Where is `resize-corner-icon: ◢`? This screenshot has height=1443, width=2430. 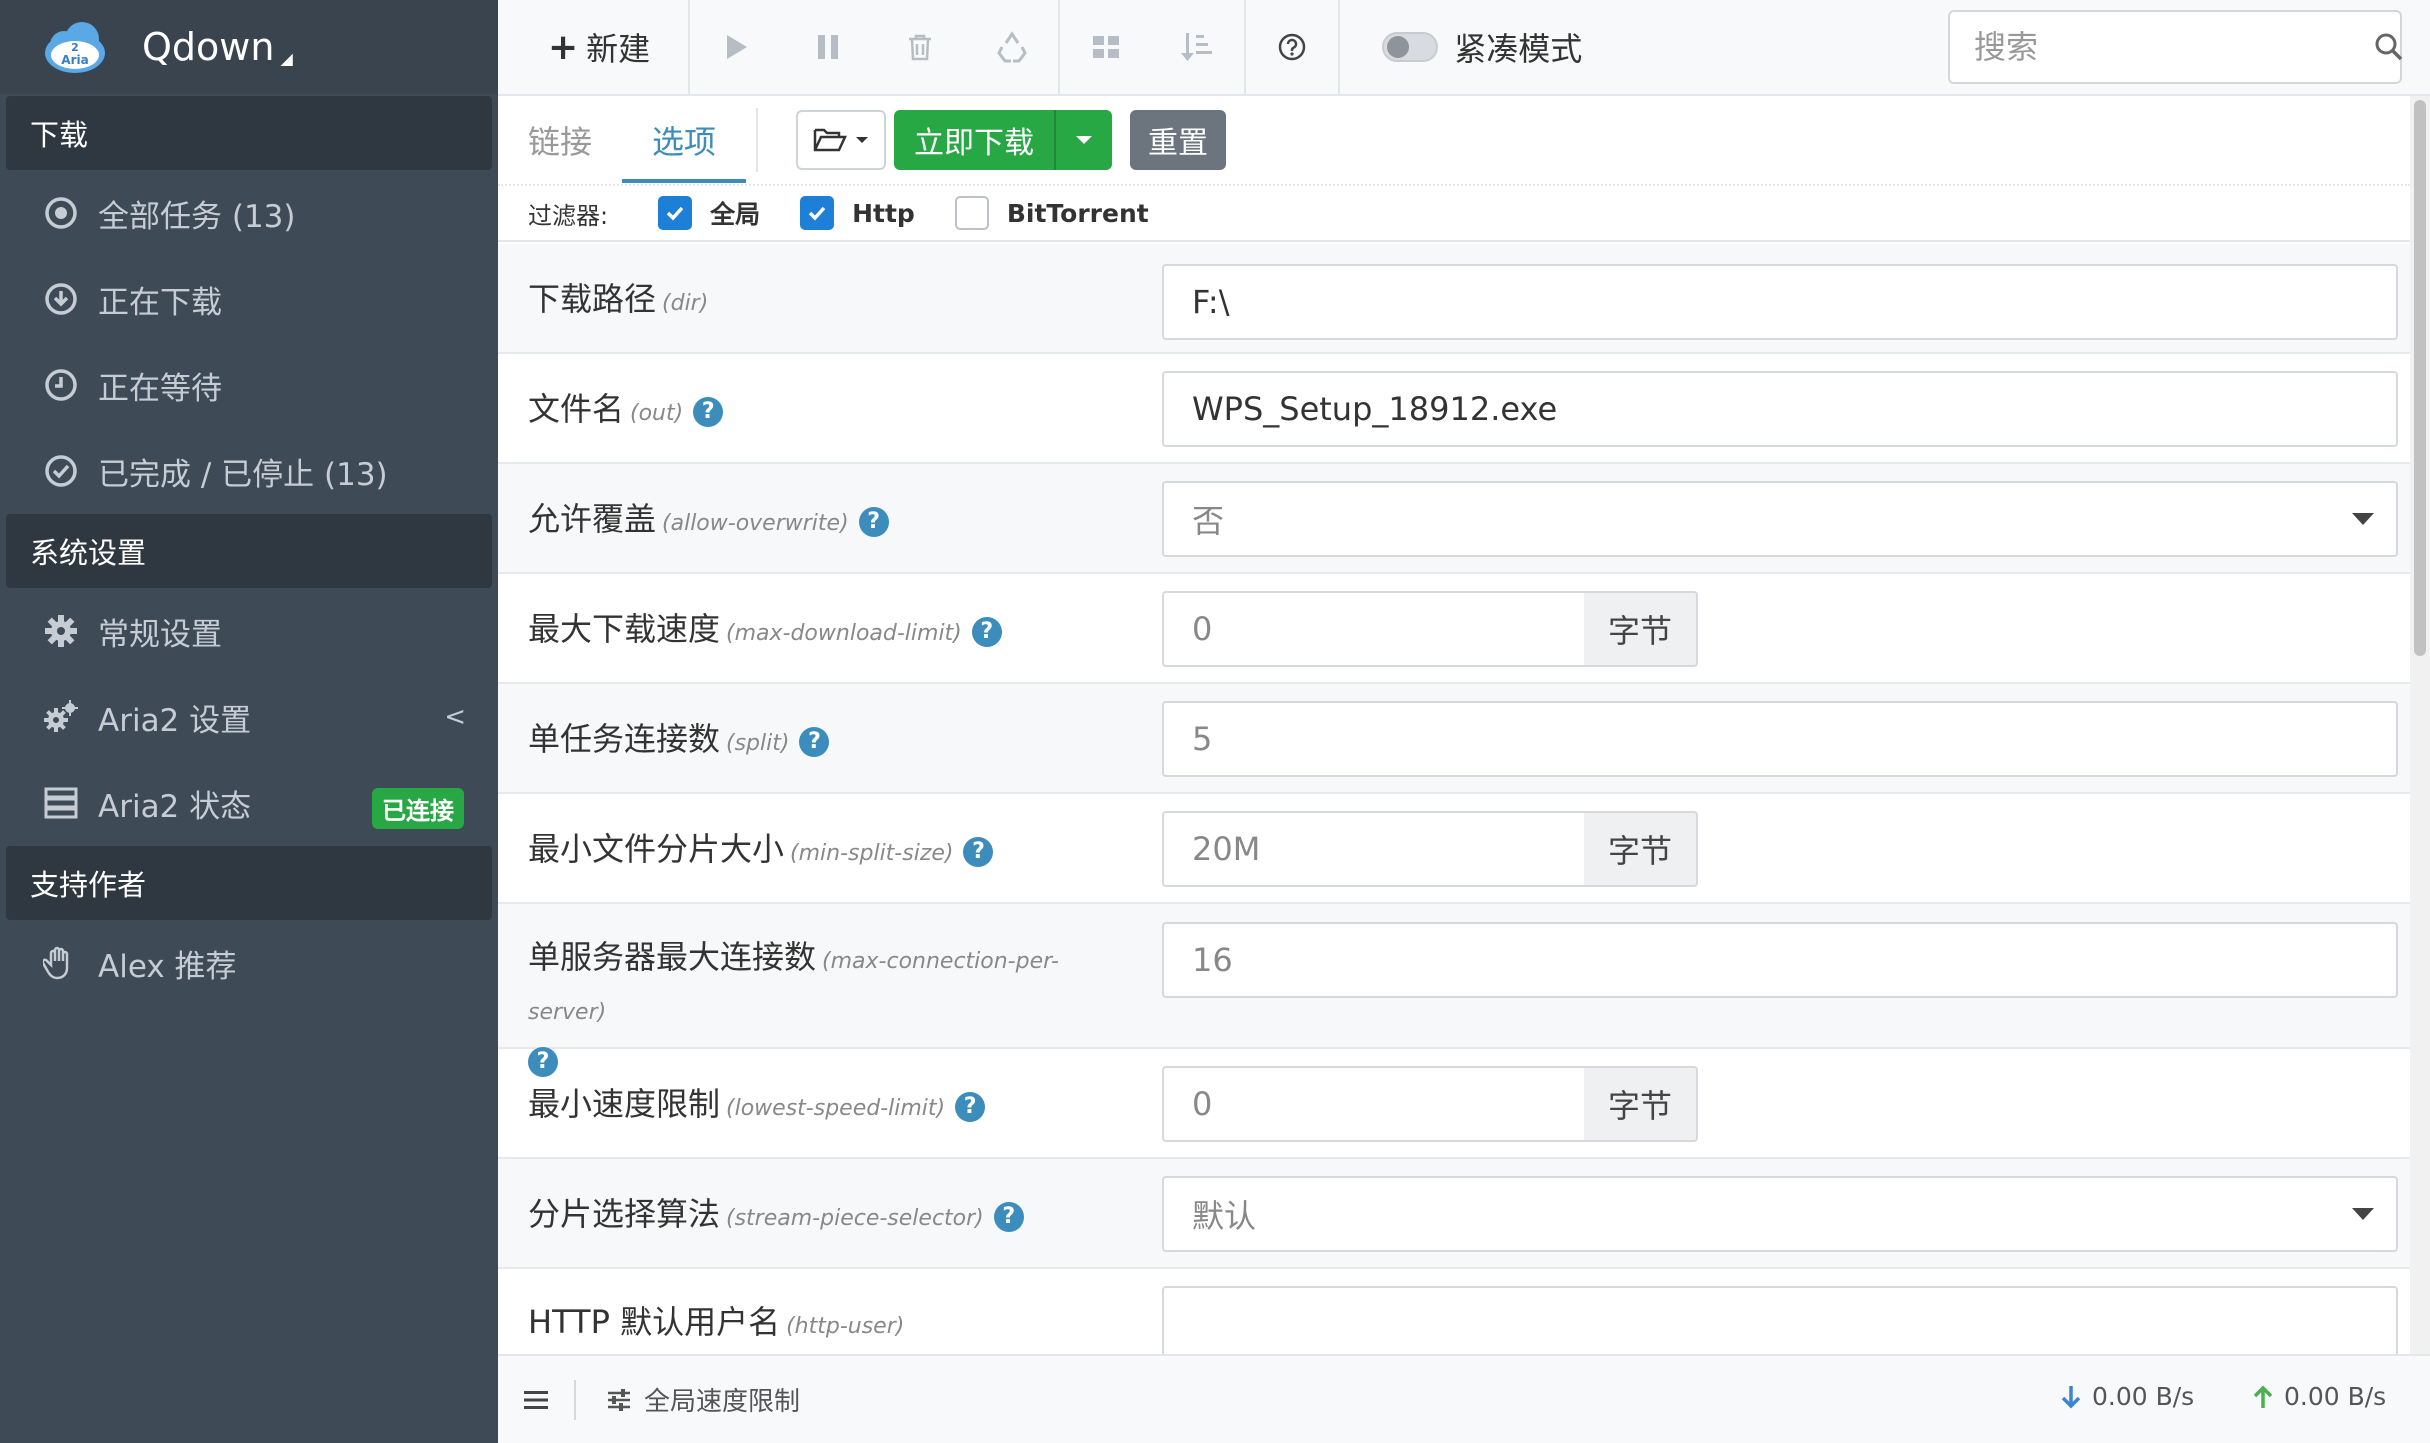 resize-corner-icon: ◢ is located at coordinates (286, 58).